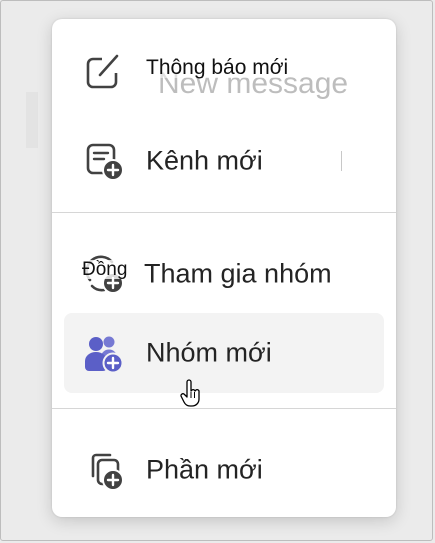 Image resolution: width=435 pixels, height=543 pixels. I want to click on menu-item-label: Nhóm mới, so click(209, 352).